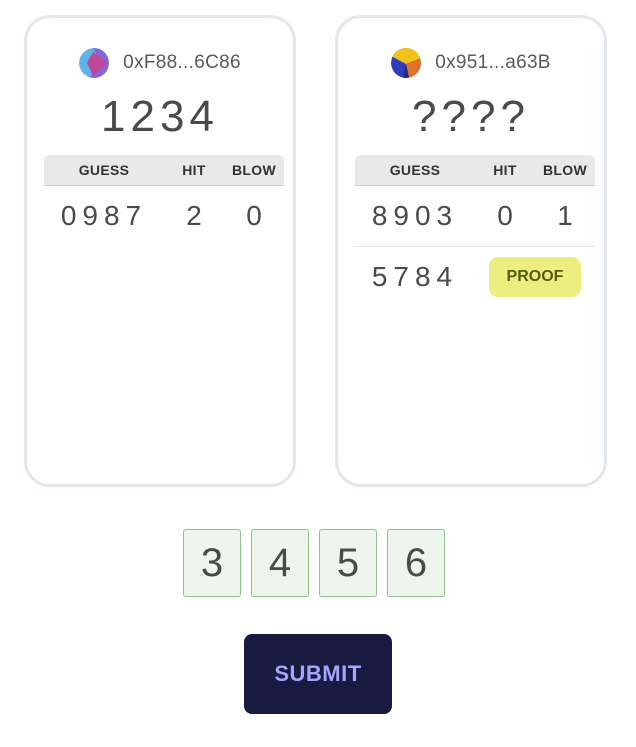  I want to click on digit-input-3: 5, so click(348, 563).